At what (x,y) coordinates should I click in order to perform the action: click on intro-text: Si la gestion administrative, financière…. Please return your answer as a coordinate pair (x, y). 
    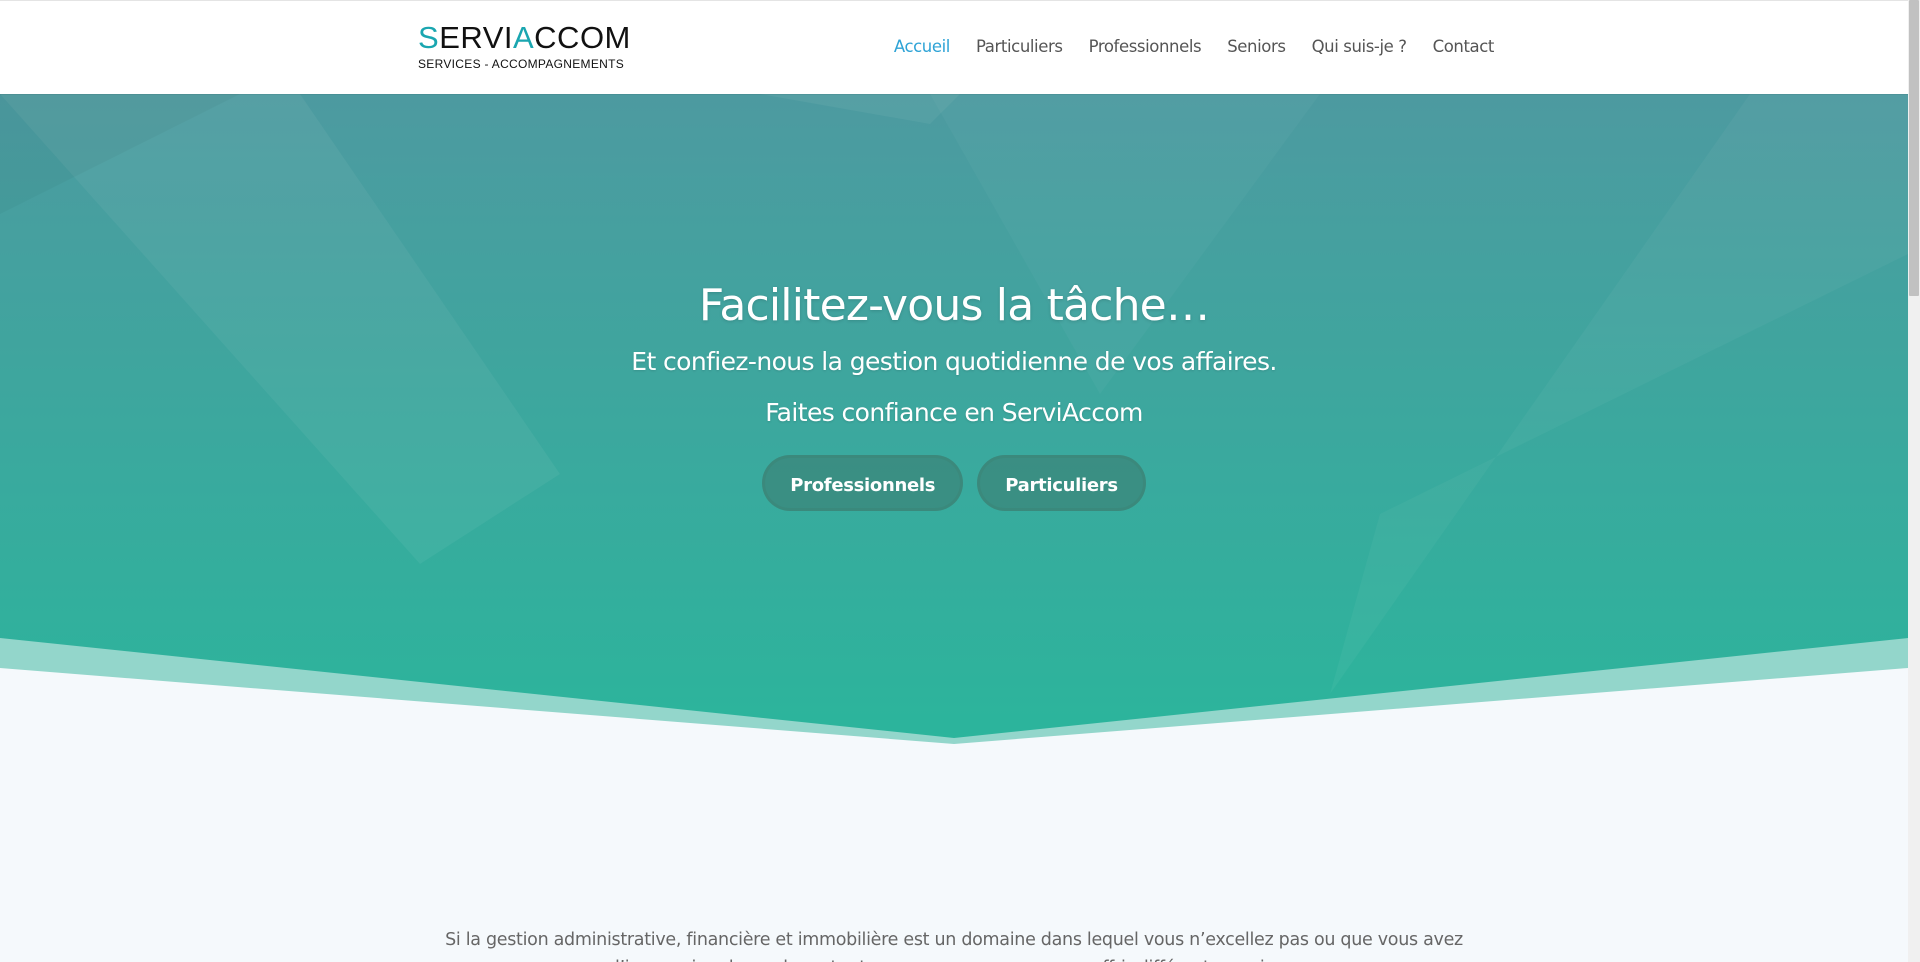
    Looking at the image, I should click on (954, 944).